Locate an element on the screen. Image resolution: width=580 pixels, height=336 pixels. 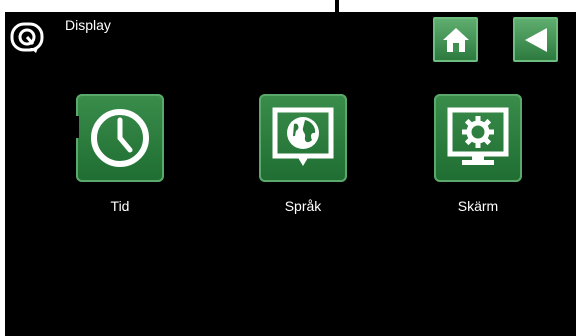
clock-icon is located at coordinates (120, 138).